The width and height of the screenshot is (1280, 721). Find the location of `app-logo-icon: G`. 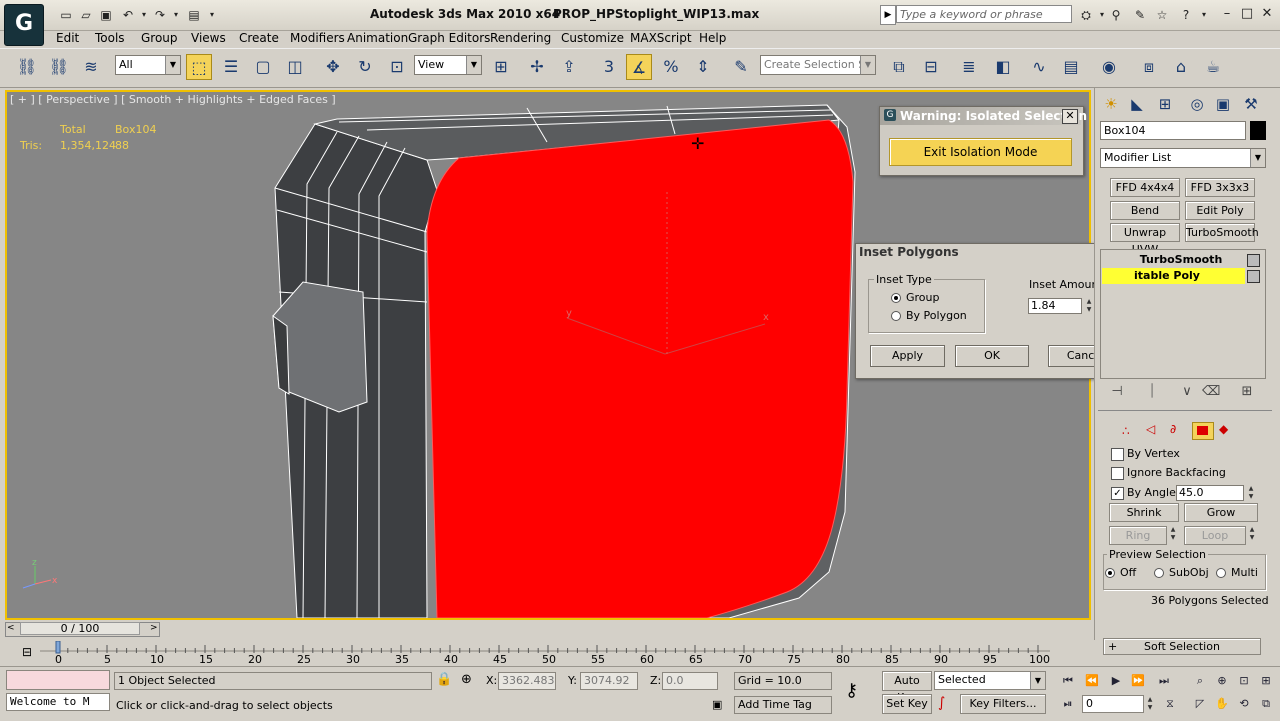

app-logo-icon: G is located at coordinates (24, 25).